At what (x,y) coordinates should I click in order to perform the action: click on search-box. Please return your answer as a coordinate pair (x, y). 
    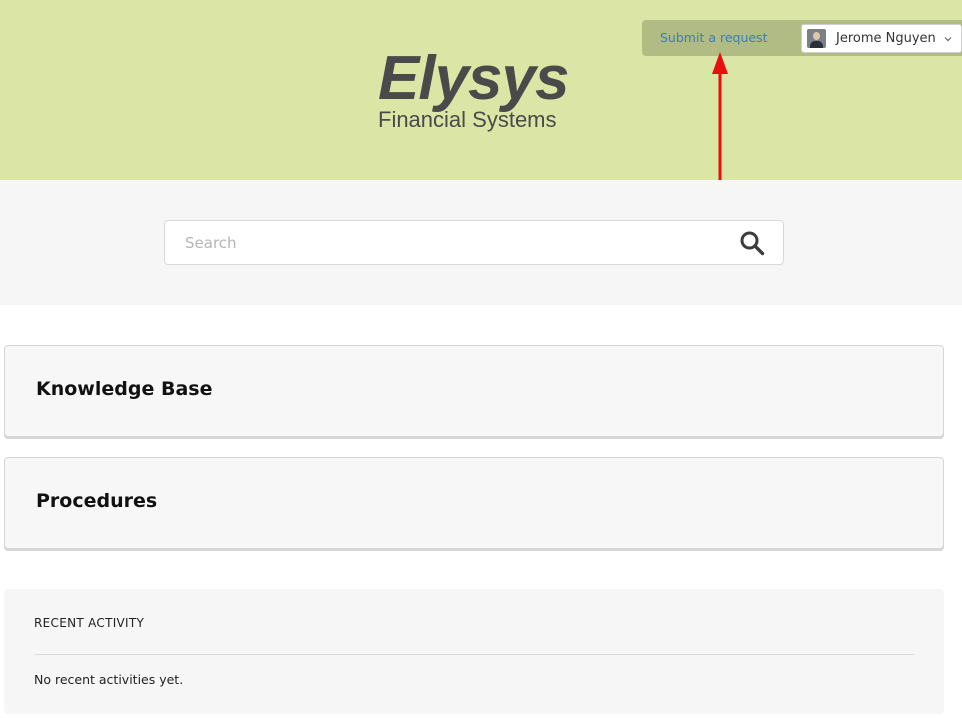
    Looking at the image, I should click on (474, 242).